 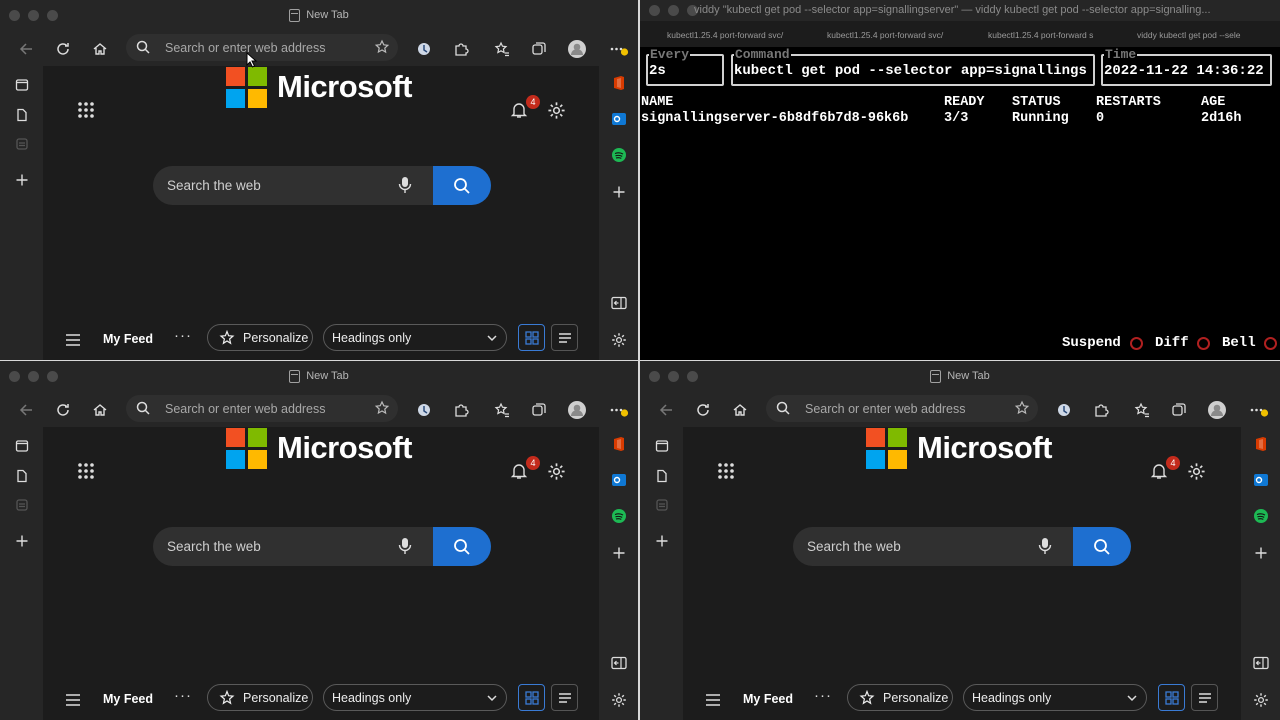 What do you see at coordinates (415, 337) in the screenshot?
I see `headings-dropdown: Headings only` at bounding box center [415, 337].